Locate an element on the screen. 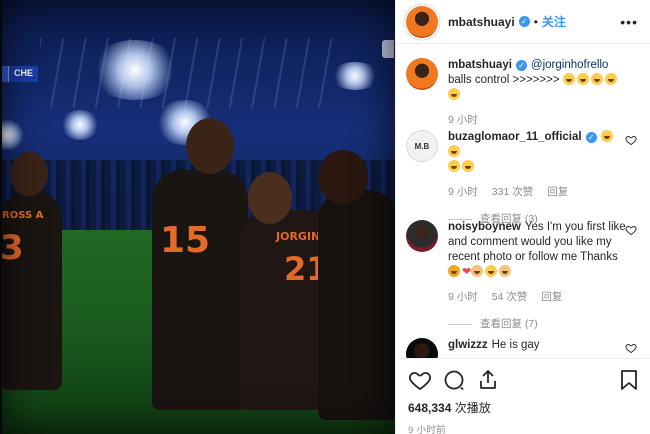  caption-text: balls control >>>>>>> is located at coordinates (505, 80).